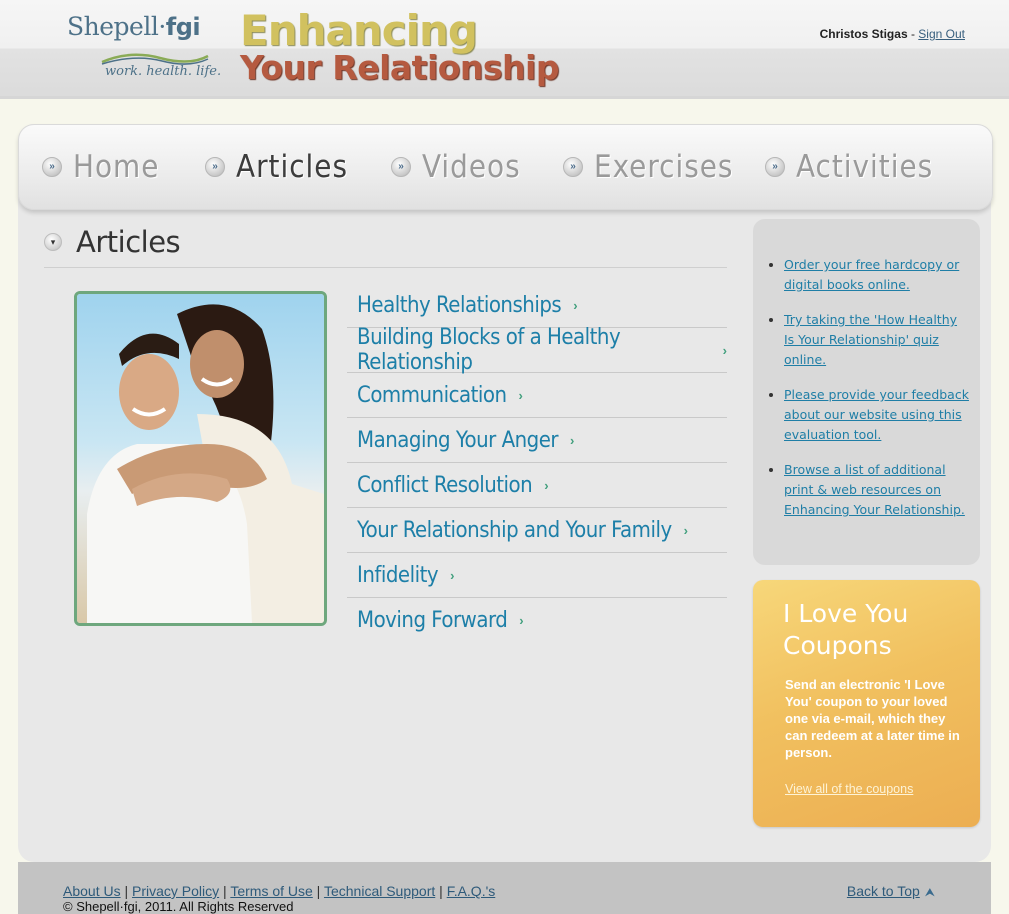  What do you see at coordinates (432, 395) in the screenshot?
I see `article-label: Communication` at bounding box center [432, 395].